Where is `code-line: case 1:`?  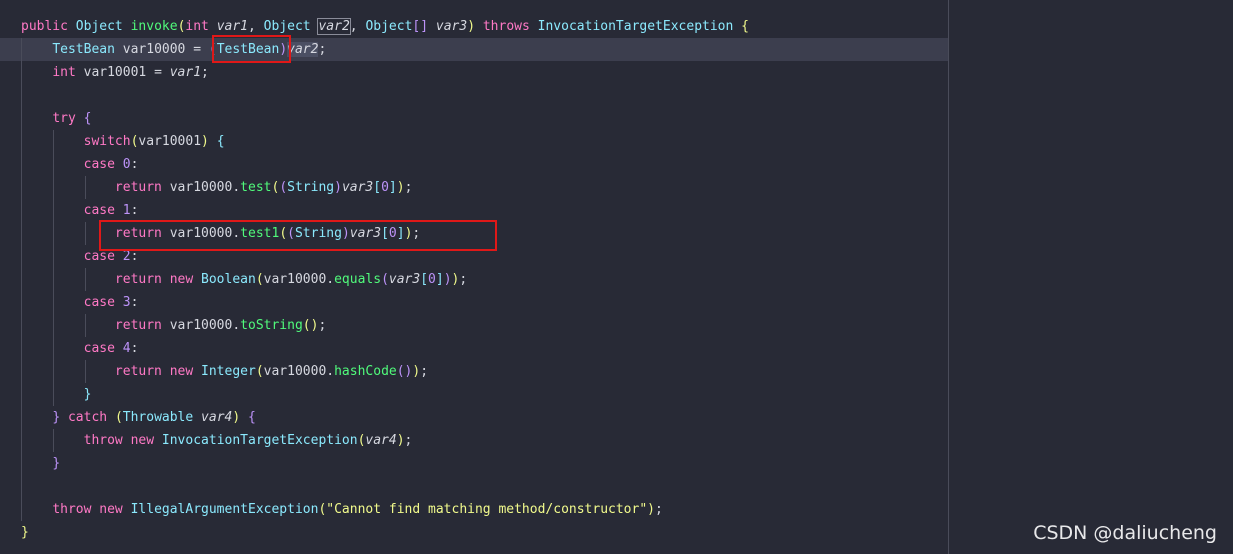 code-line: case 1: is located at coordinates (385, 210).